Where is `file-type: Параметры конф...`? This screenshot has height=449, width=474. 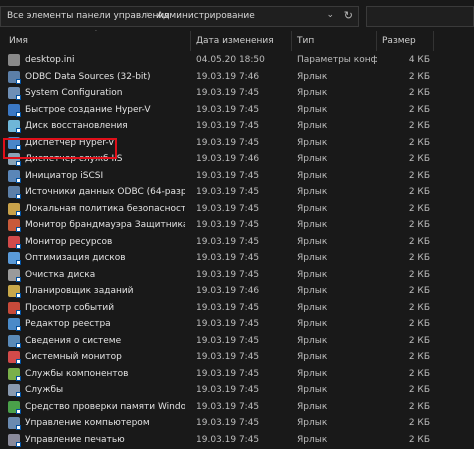
file-type: Параметры конф... is located at coordinates (337, 60).